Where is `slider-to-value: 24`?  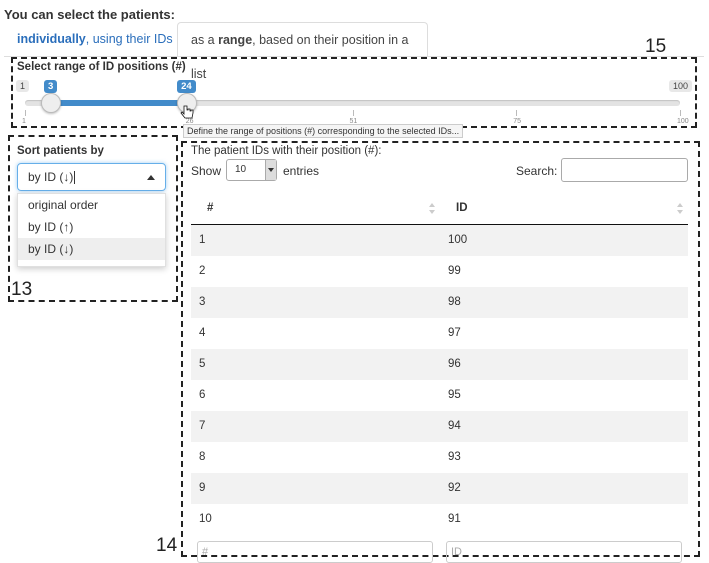 slider-to-value: 24 is located at coordinates (186, 86).